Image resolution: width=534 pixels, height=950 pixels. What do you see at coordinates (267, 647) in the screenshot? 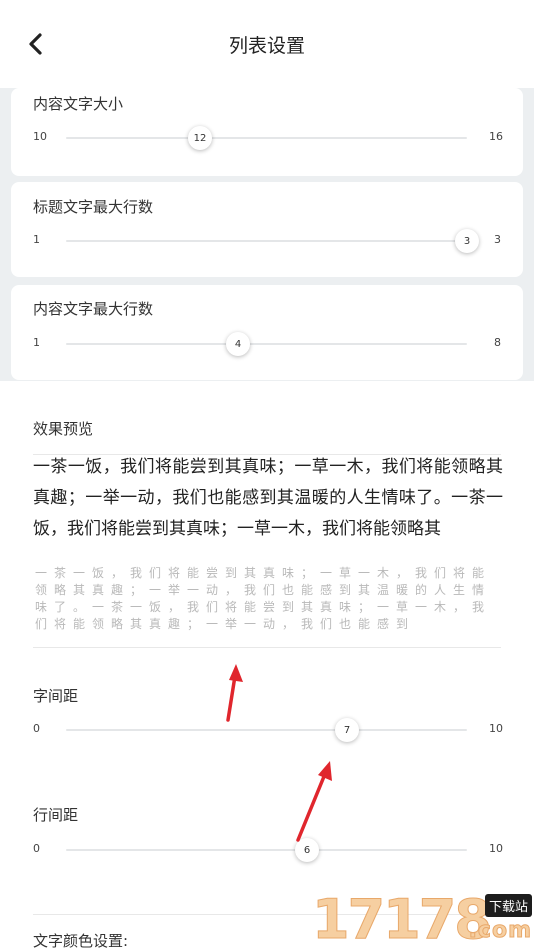
I see `divider` at bounding box center [267, 647].